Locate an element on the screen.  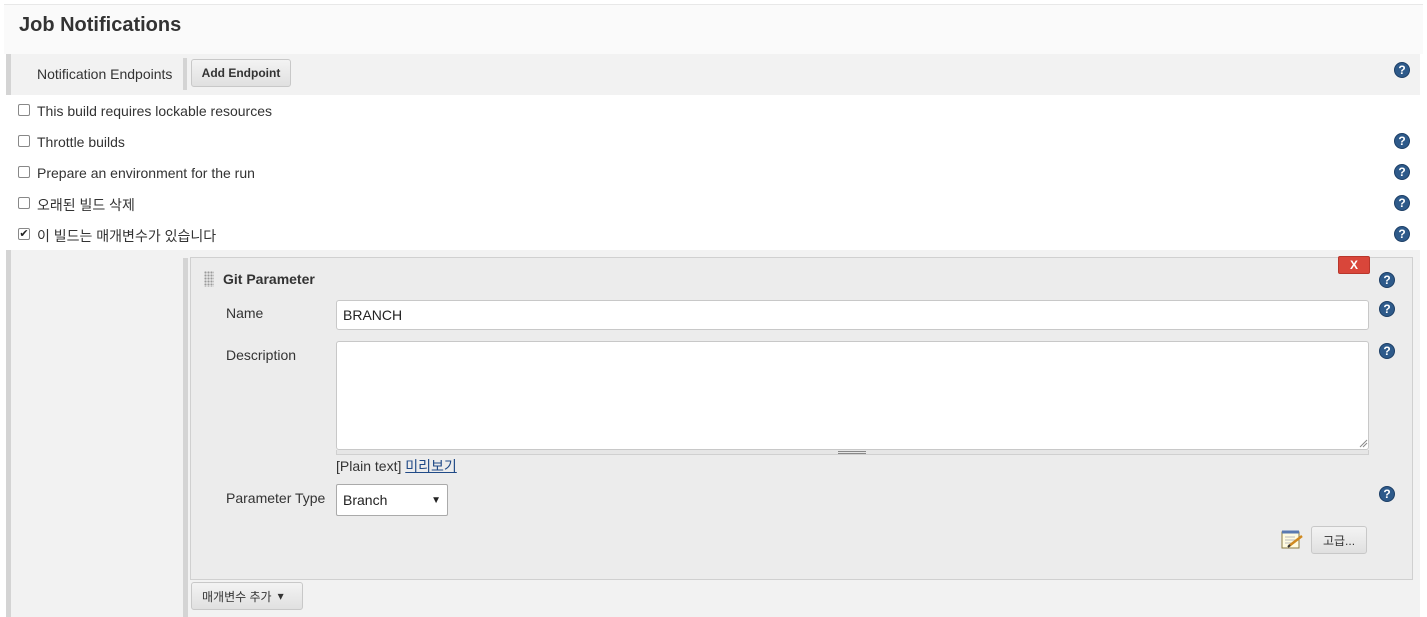
discard-old-builds-checkbox is located at coordinates (24, 203).